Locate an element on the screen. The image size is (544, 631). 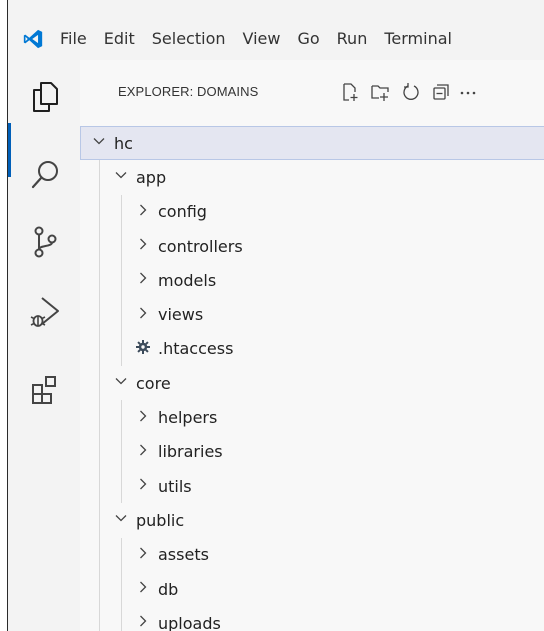
tree-folder-row: assets is located at coordinates (312, 554).